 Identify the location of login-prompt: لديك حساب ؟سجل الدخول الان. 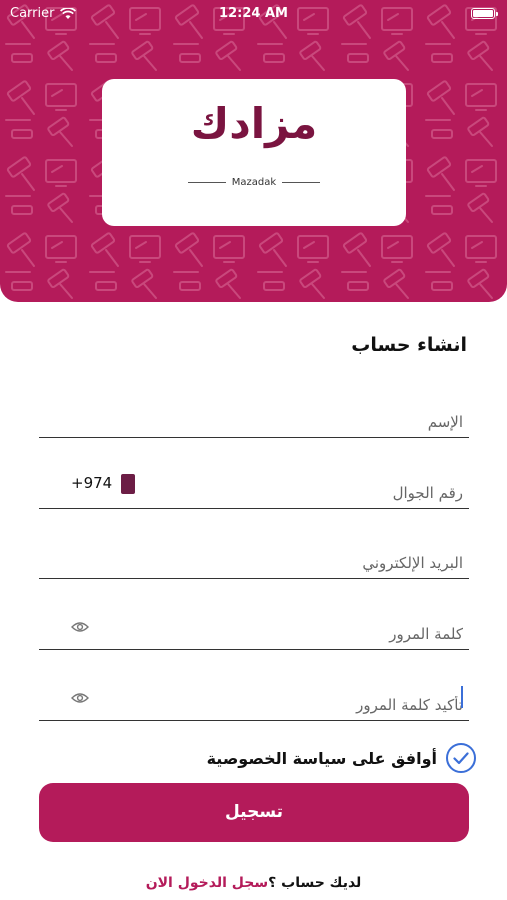
(253, 883).